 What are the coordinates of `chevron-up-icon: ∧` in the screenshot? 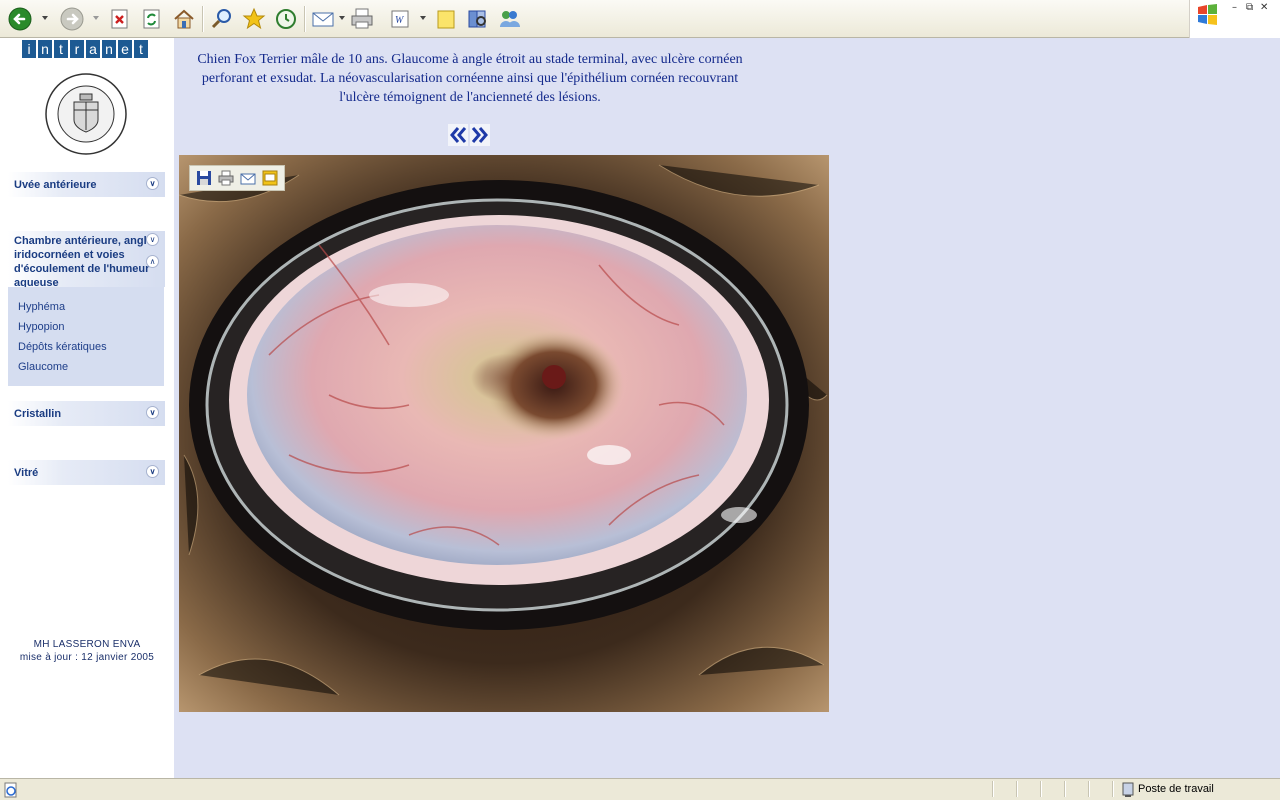 It's located at (152, 261).